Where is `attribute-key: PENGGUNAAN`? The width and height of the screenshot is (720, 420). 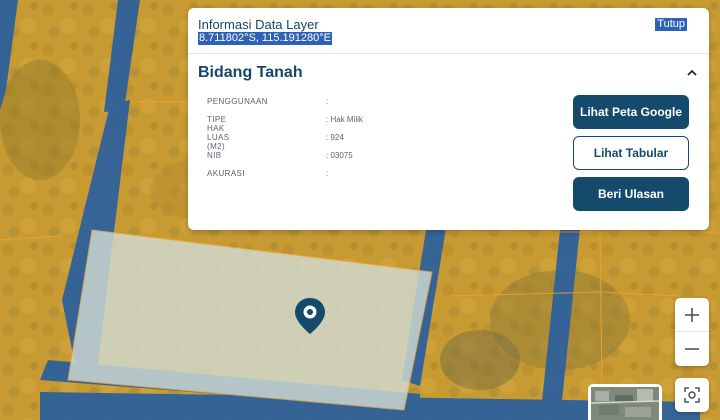 attribute-key: PENGGUNAAN is located at coordinates (237, 101).